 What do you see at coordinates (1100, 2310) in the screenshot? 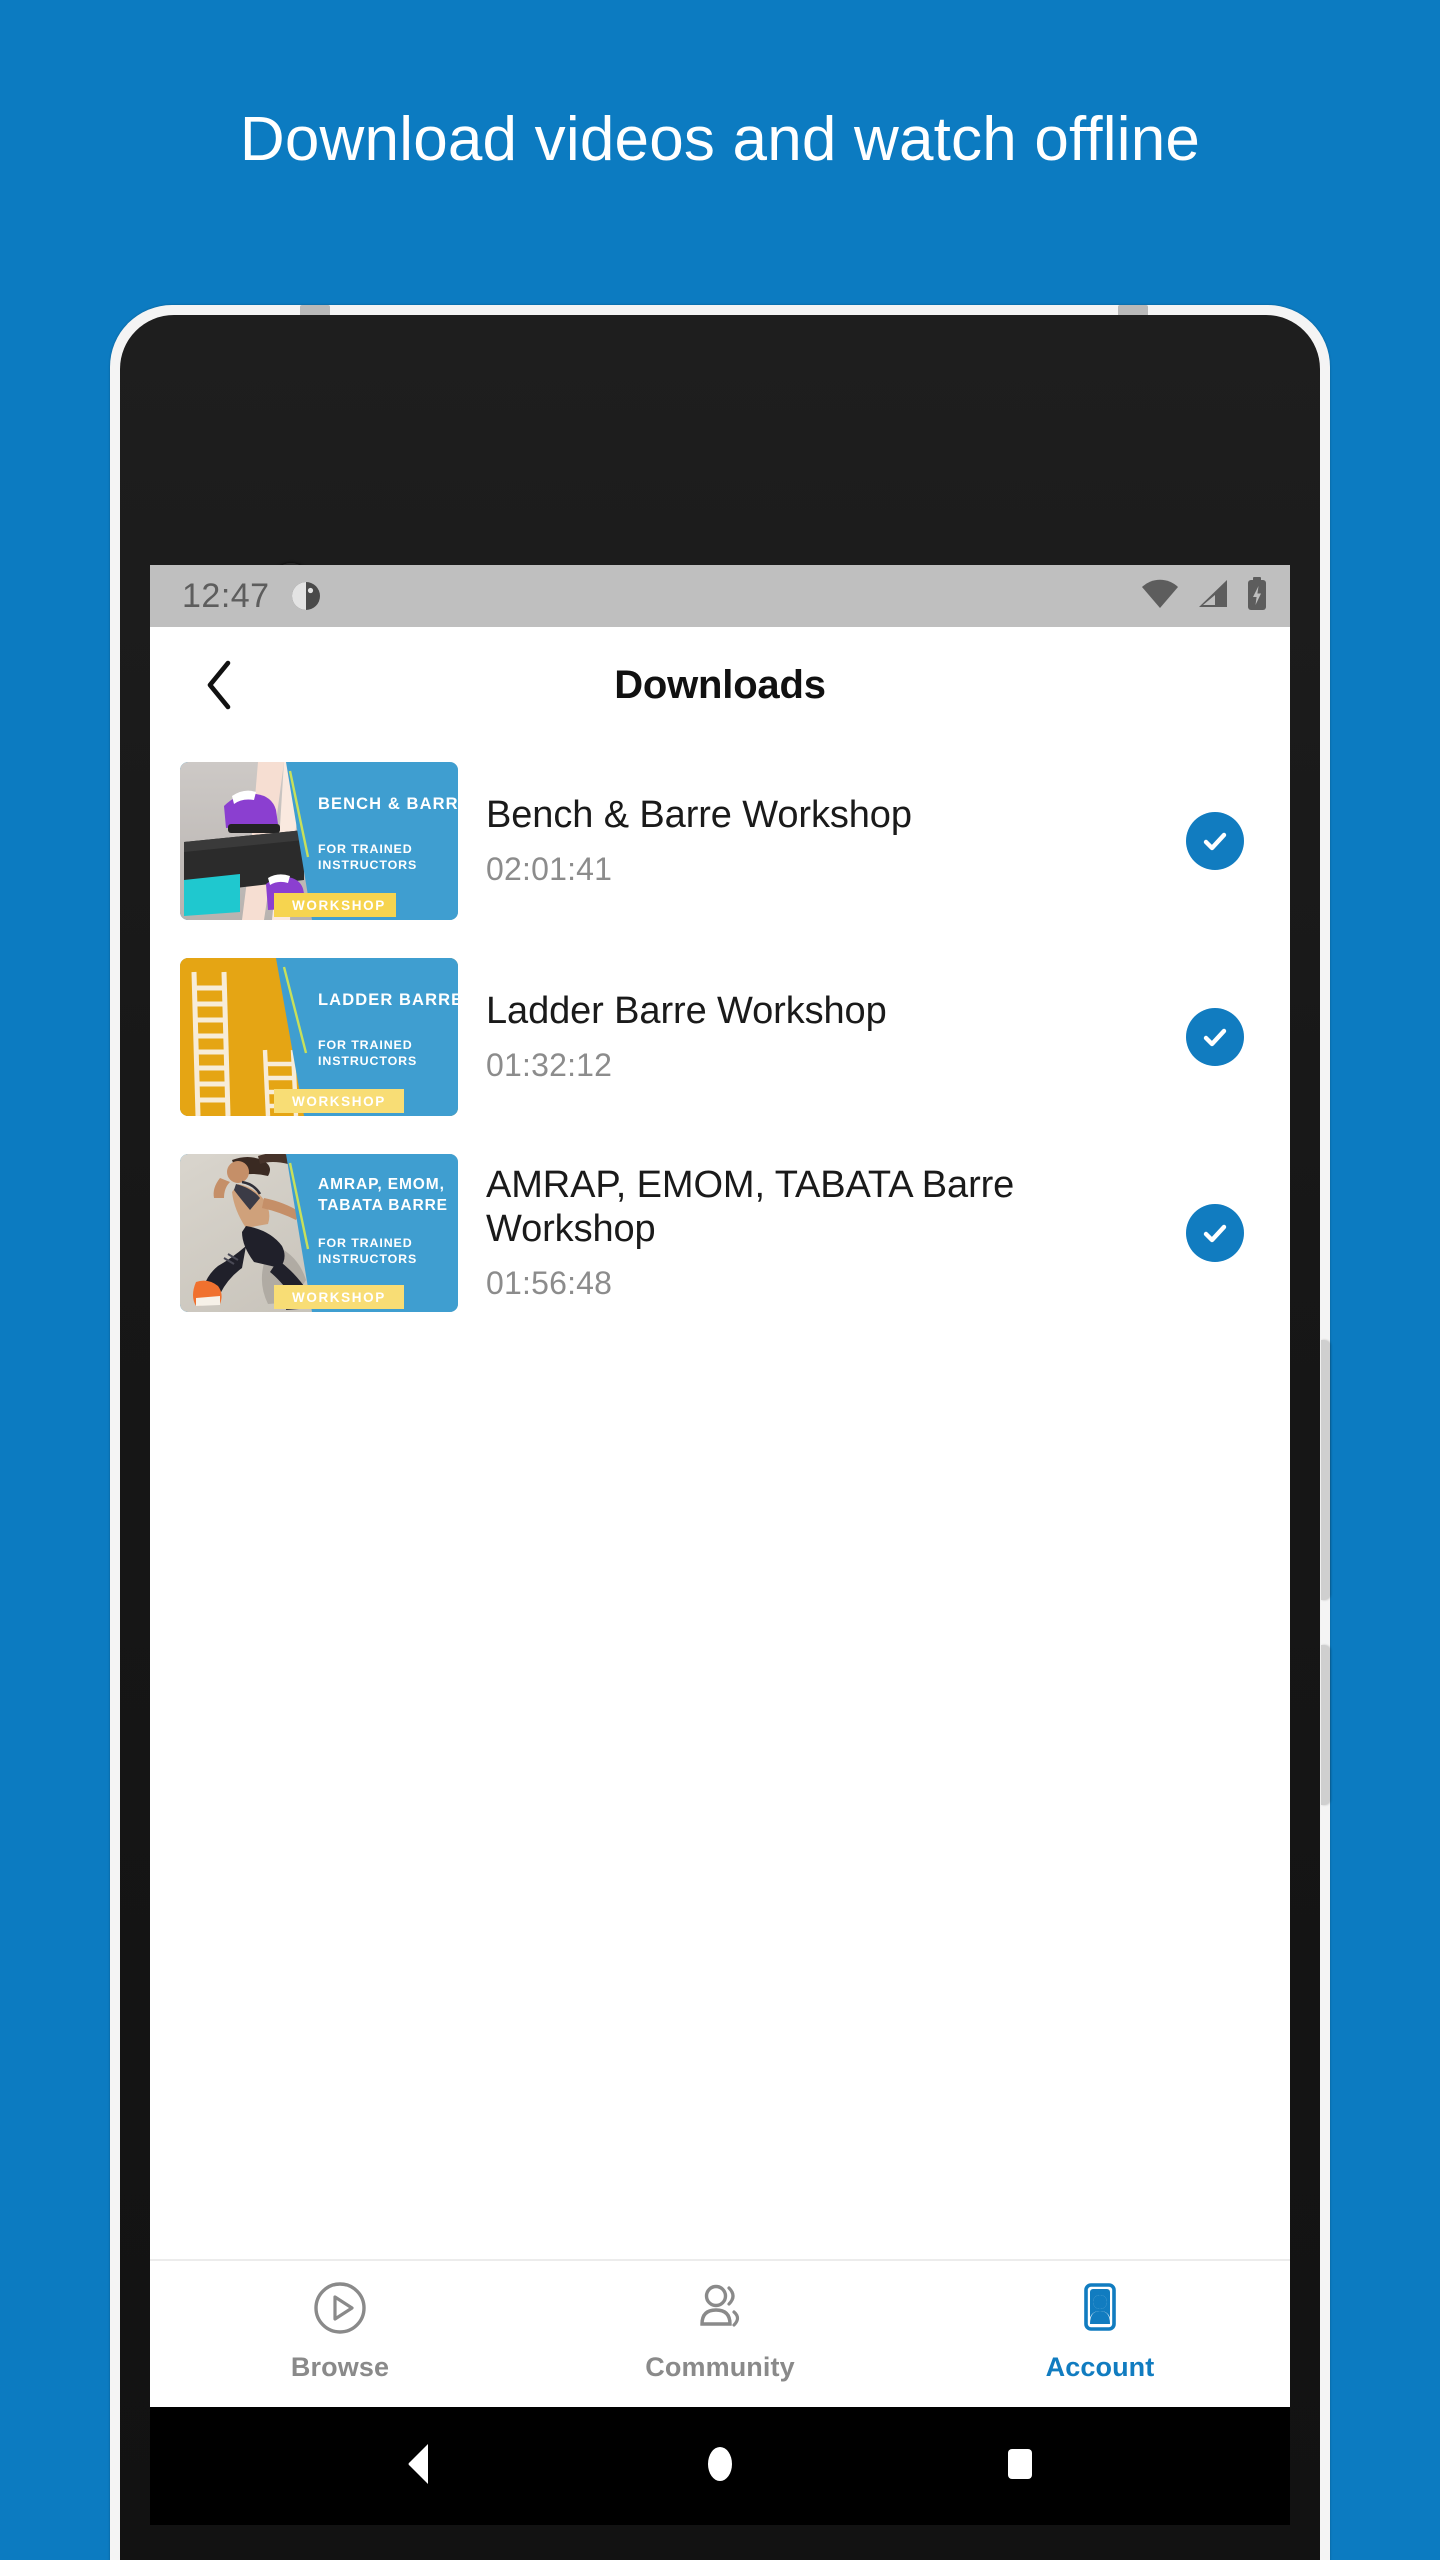
I see `account-card-icon` at bounding box center [1100, 2310].